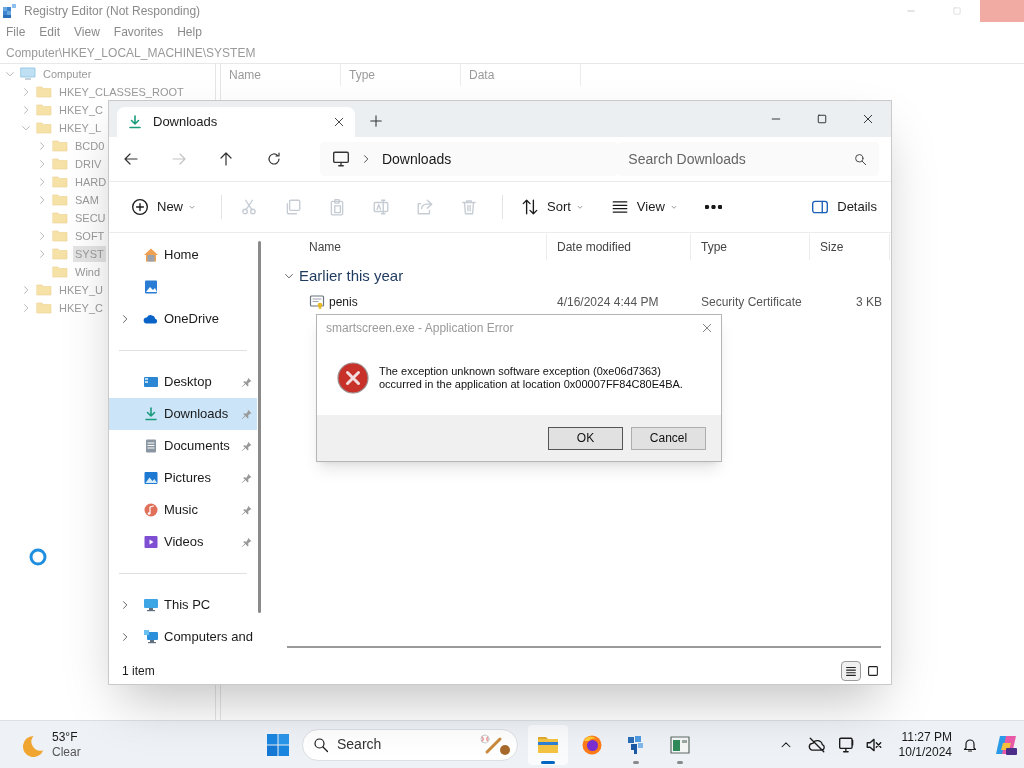 The width and height of the screenshot is (1024, 768). I want to click on file-row: penis 4/16/2024 4:44 PM Security Certificate 3 KB, so click(583, 302).